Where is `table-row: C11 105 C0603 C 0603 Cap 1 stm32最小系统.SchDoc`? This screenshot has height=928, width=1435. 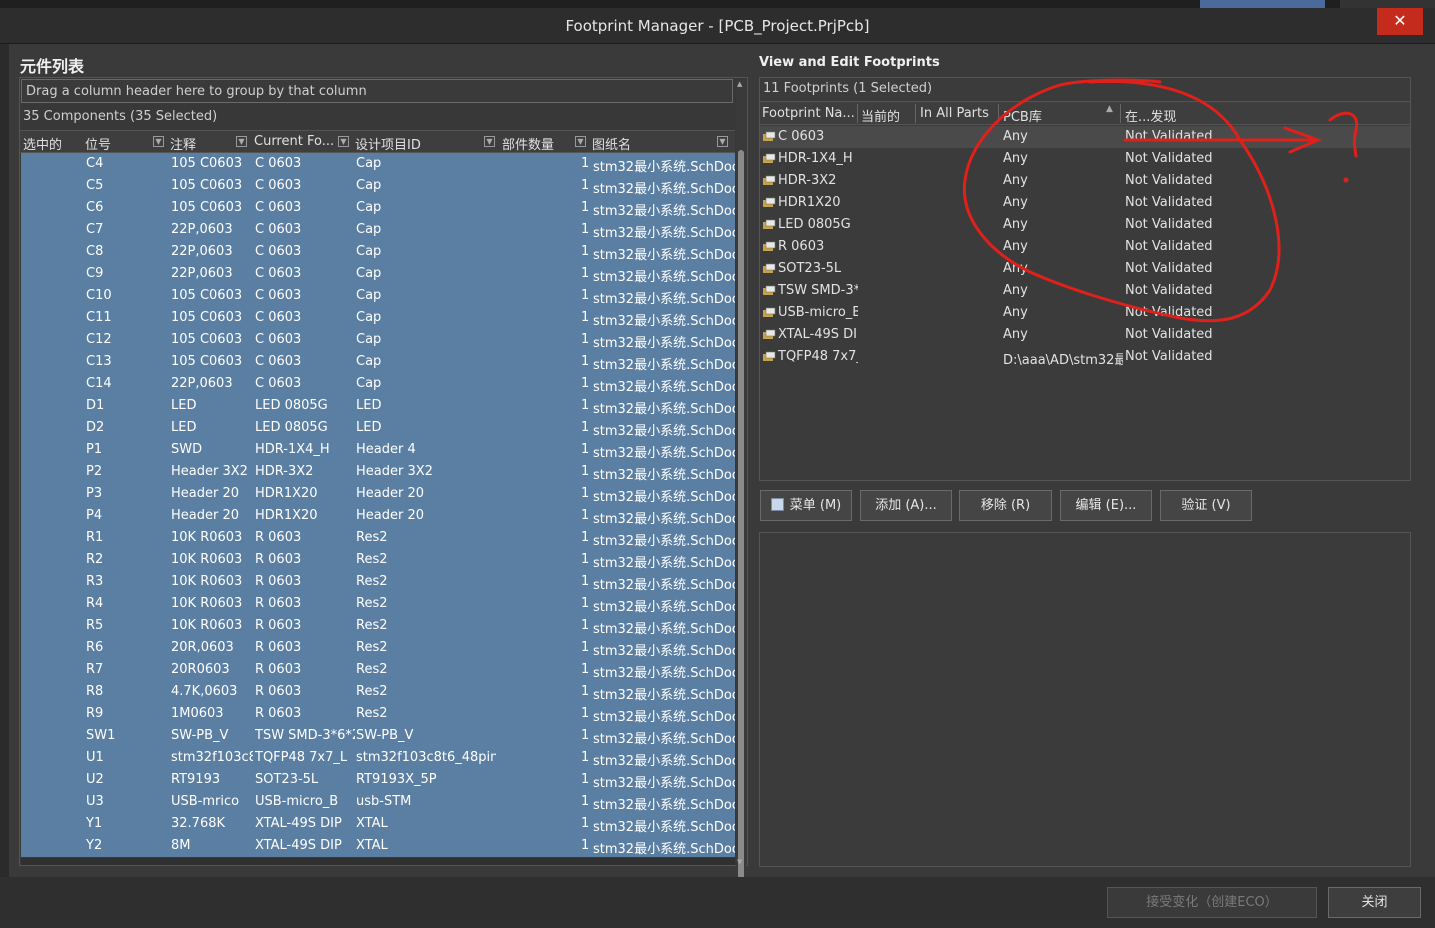
table-row: C11 105 C0603 C 0603 Cap 1 stm32最小系统.SchDoc is located at coordinates (378, 318).